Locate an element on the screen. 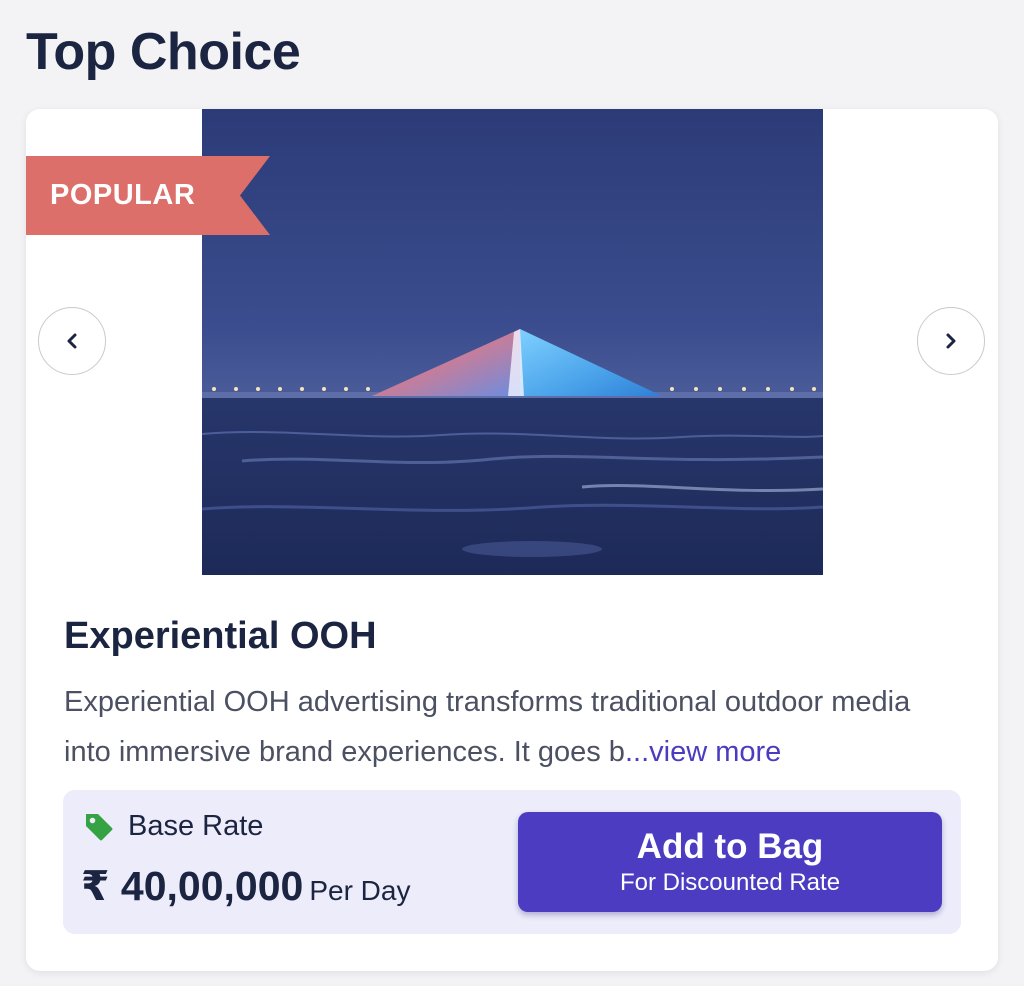  price-value: ₹ 40,00,000 is located at coordinates (192, 886).